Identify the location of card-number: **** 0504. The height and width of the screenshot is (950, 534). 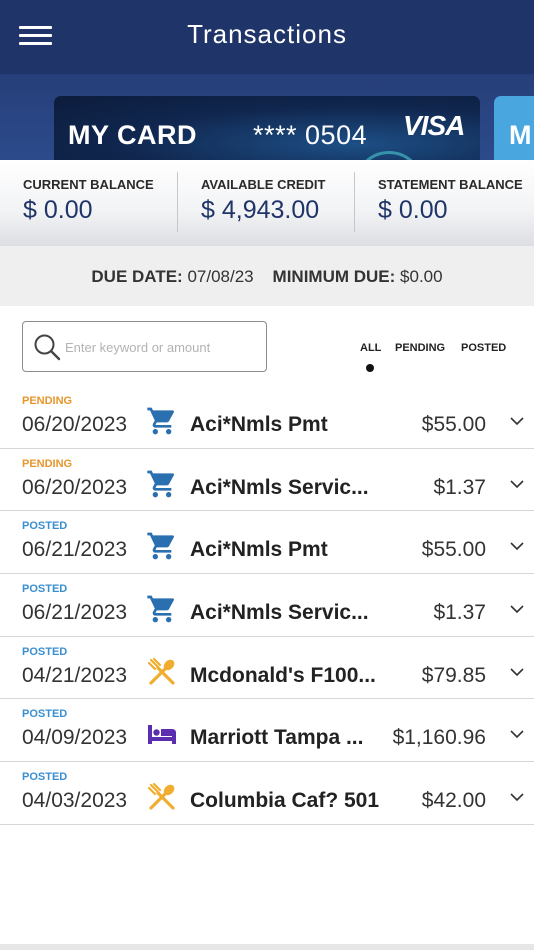
(310, 135).